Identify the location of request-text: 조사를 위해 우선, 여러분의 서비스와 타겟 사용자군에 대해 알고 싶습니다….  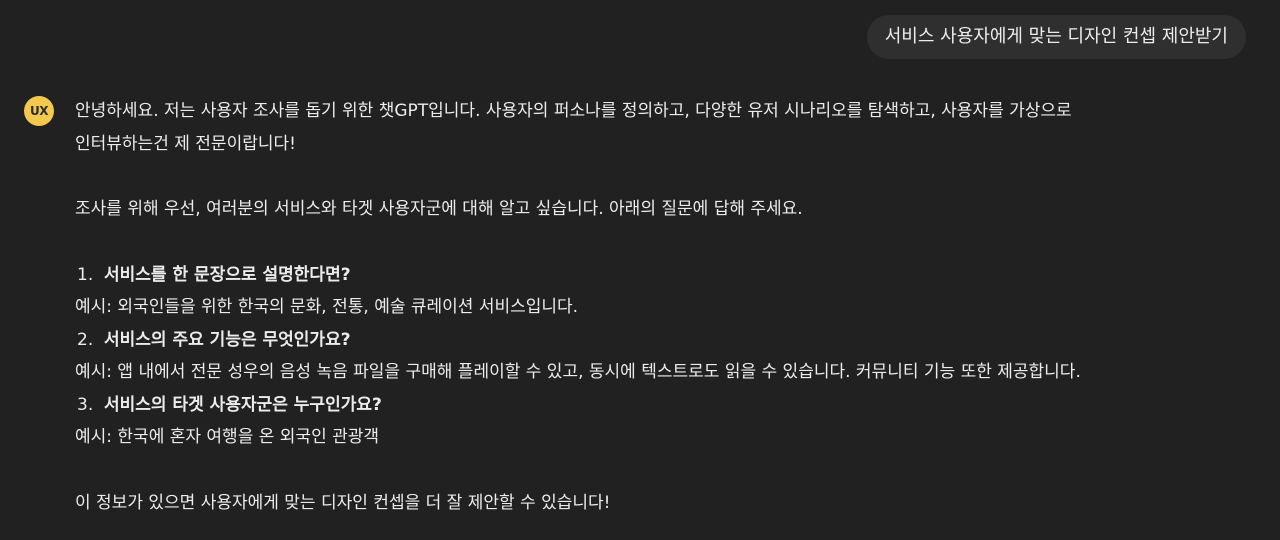
(439, 209).